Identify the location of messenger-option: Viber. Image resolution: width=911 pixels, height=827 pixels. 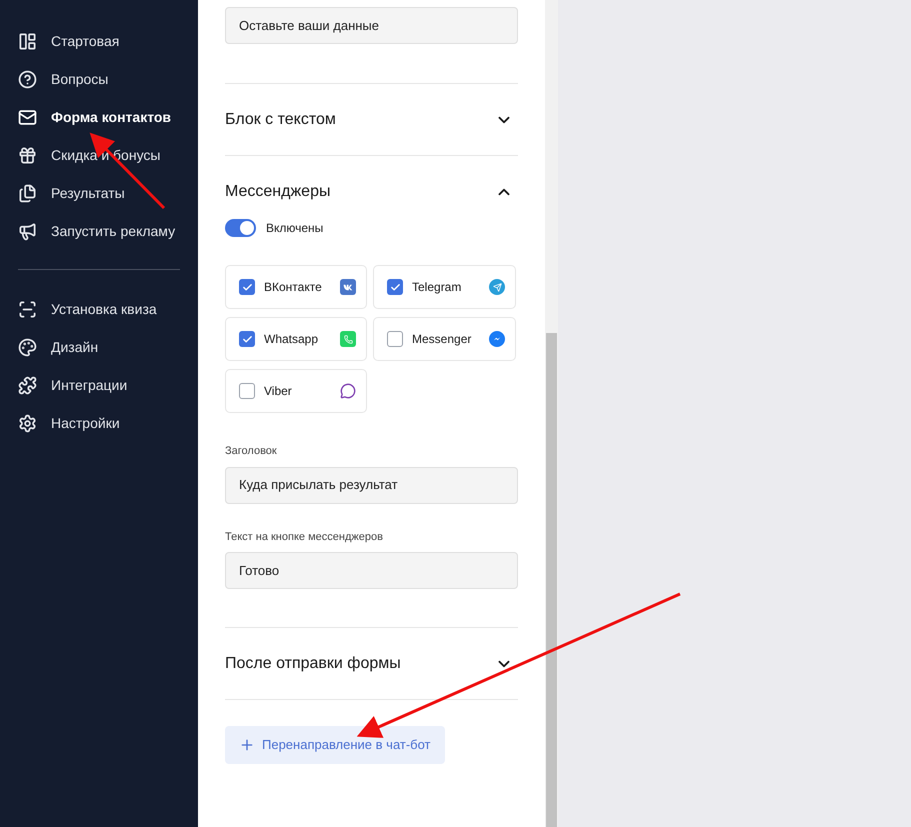
(296, 391).